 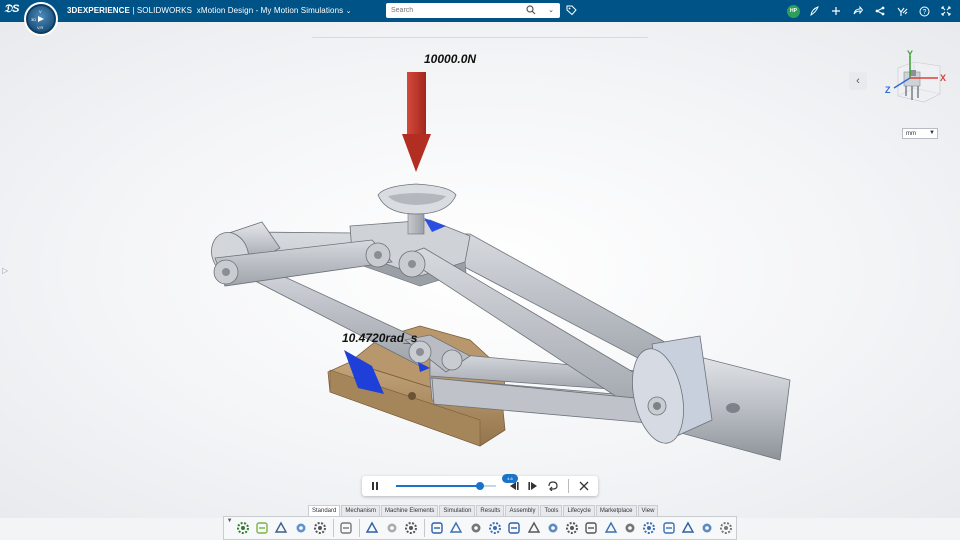 What do you see at coordinates (870, 11) in the screenshot?
I see `top-right-actions: HP ?` at bounding box center [870, 11].